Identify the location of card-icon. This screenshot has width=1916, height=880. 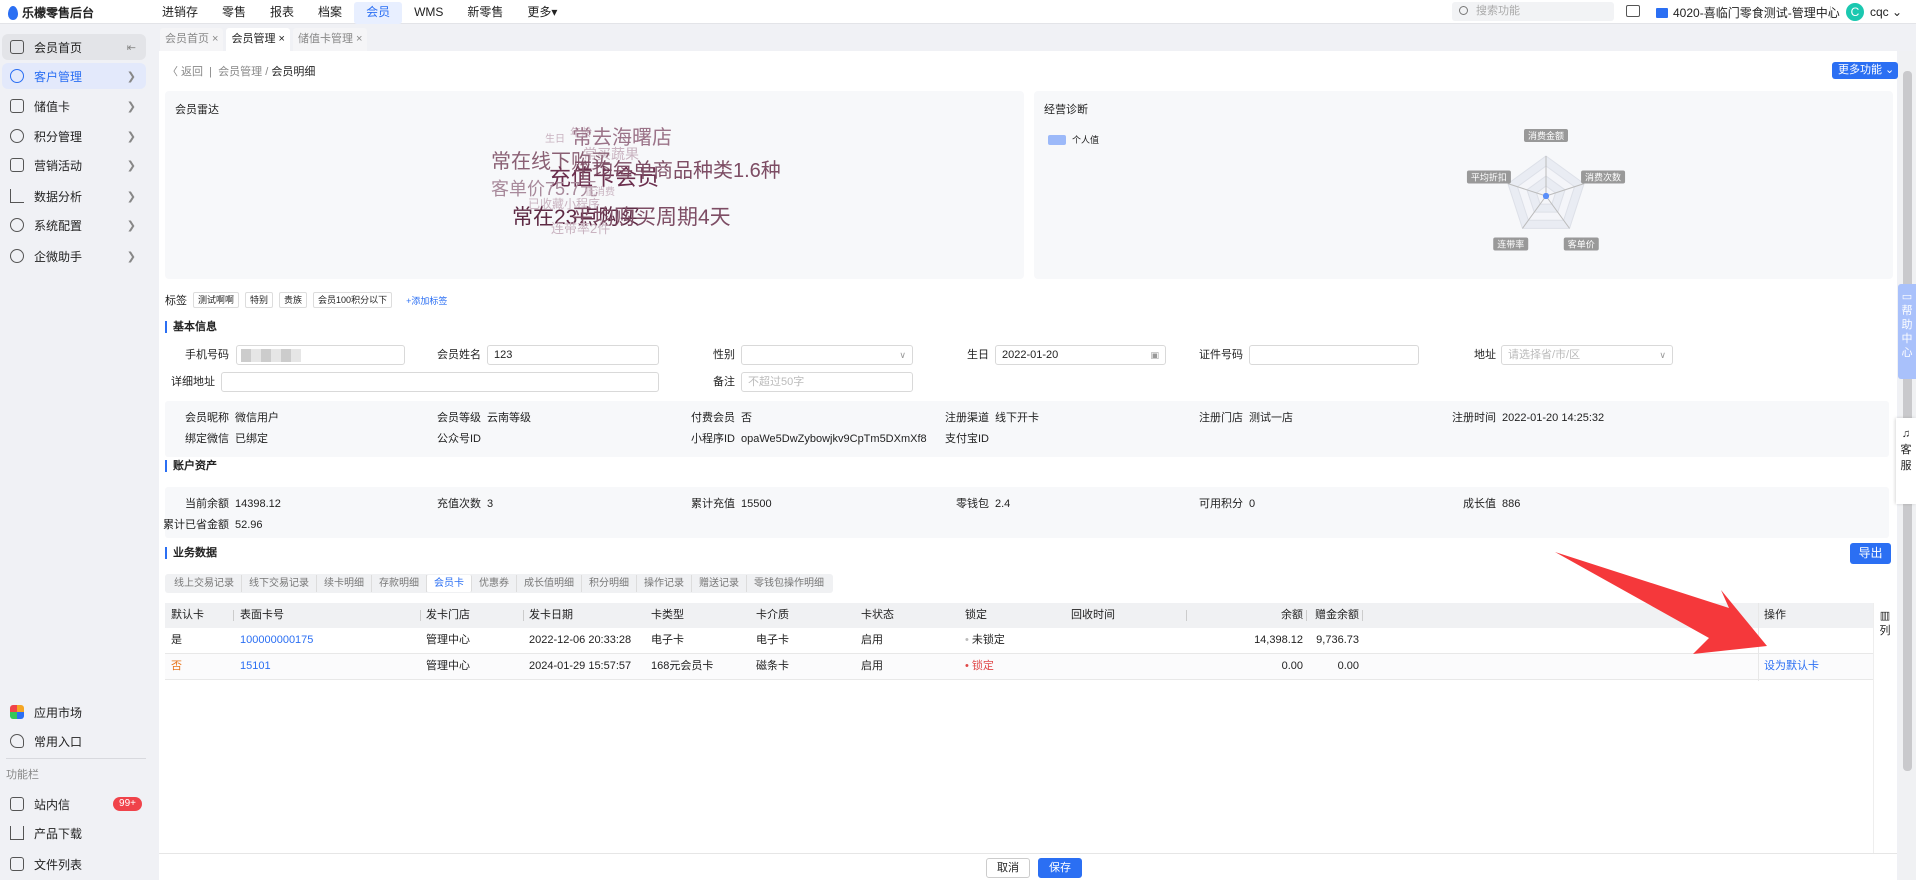
(17, 106).